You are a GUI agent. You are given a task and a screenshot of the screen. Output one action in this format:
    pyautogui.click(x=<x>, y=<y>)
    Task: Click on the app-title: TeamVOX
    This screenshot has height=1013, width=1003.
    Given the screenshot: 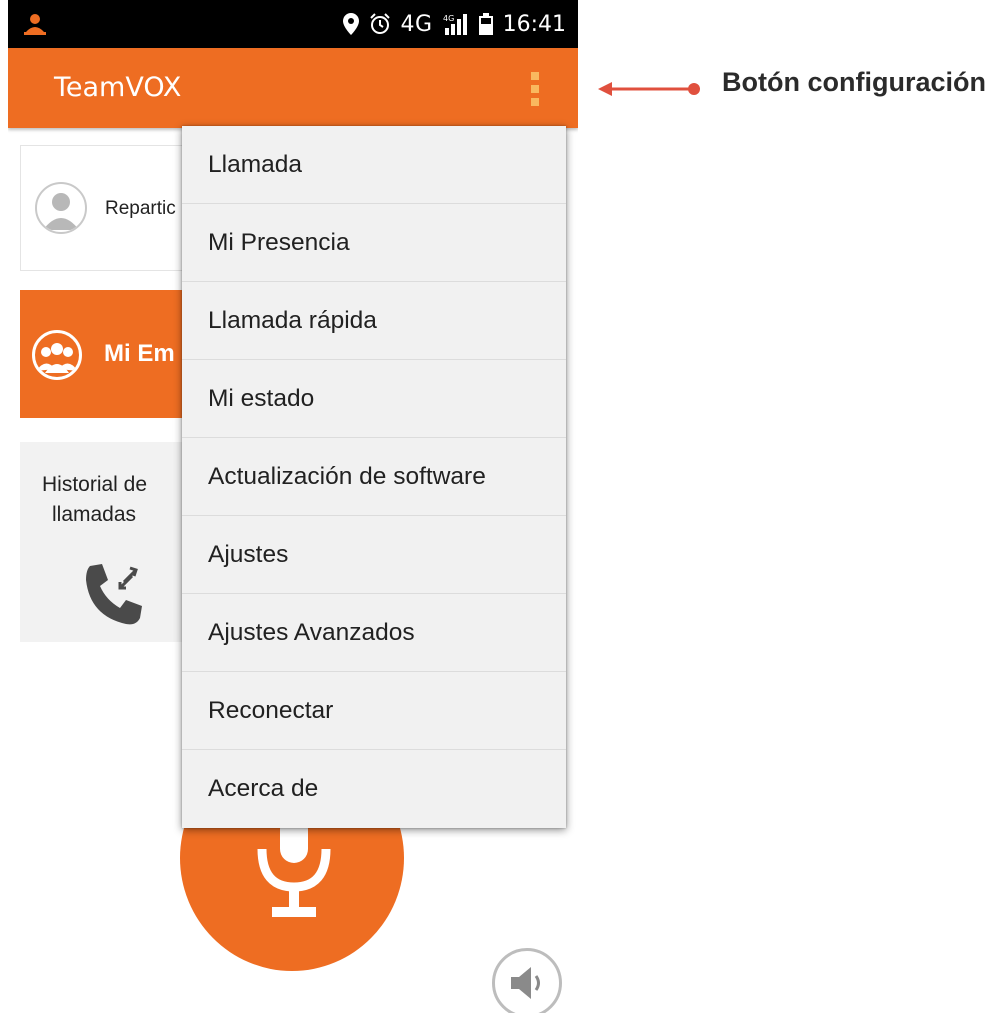 What is the action you would take?
    pyautogui.click(x=118, y=87)
    